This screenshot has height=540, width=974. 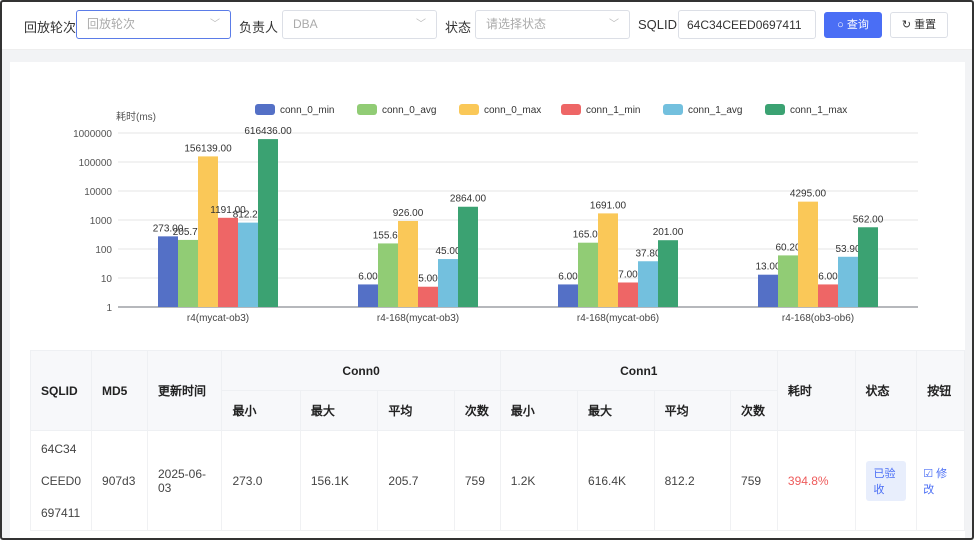 What do you see at coordinates (808, 194) in the screenshot?
I see `bar-value-label: 4295.00` at bounding box center [808, 194].